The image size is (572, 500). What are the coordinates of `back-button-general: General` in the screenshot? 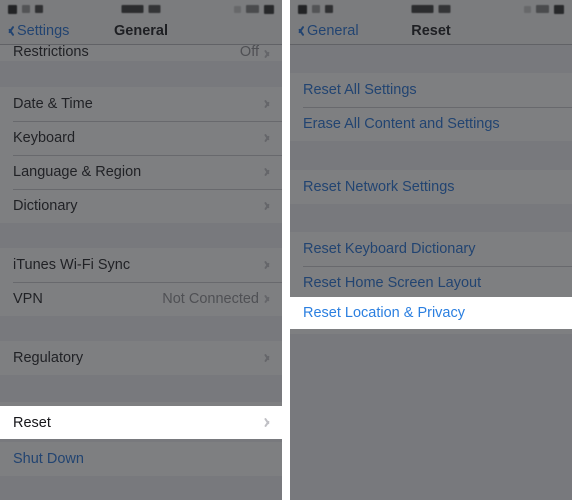 It's located at (324, 31).